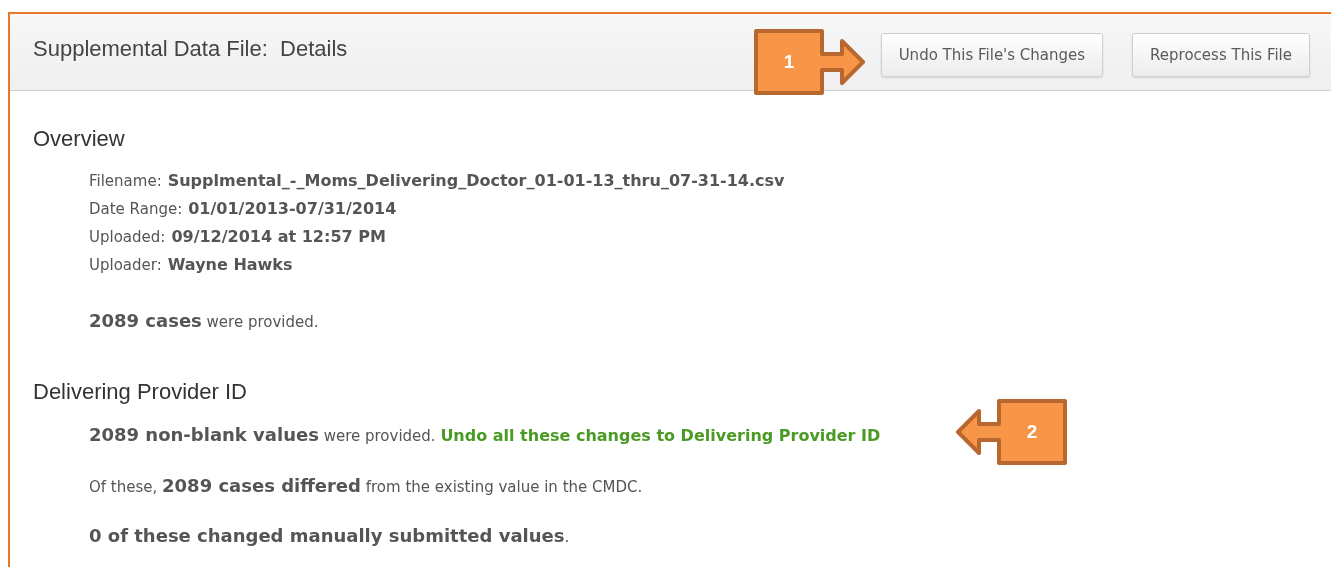 The image size is (1331, 567). What do you see at coordinates (660, 435) in the screenshot?
I see `undo-link: Undo all these changes to Delivering Provider ID` at bounding box center [660, 435].